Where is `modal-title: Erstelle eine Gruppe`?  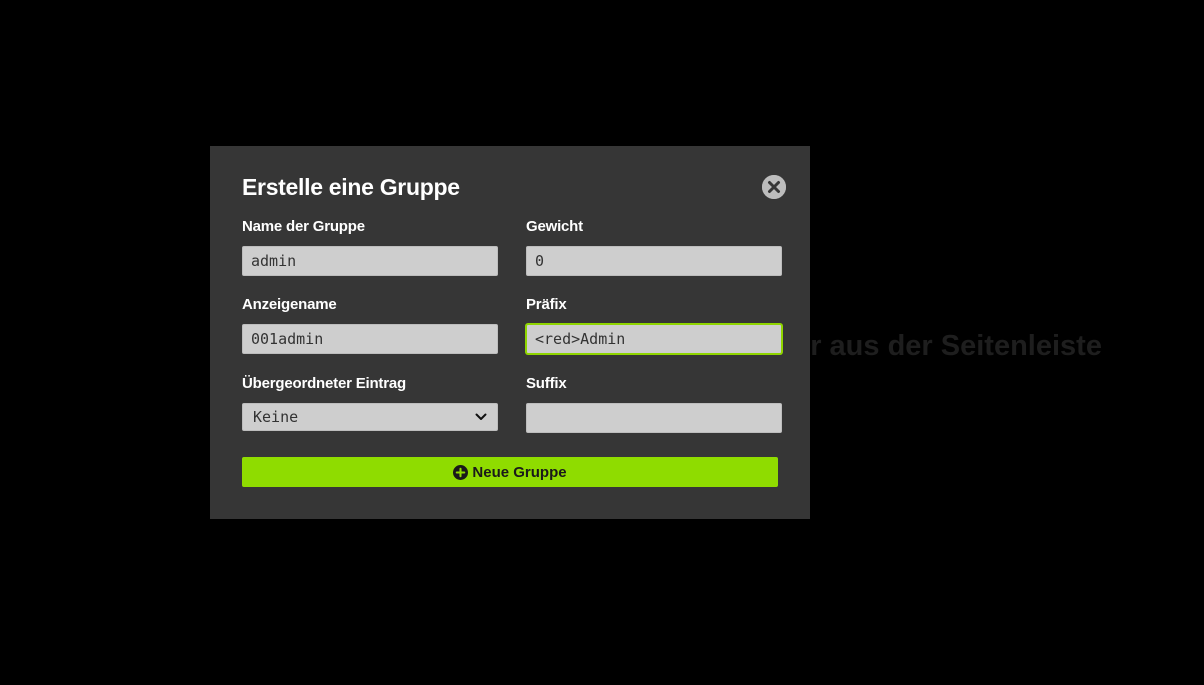
modal-title: Erstelle eine Gruppe is located at coordinates (351, 187).